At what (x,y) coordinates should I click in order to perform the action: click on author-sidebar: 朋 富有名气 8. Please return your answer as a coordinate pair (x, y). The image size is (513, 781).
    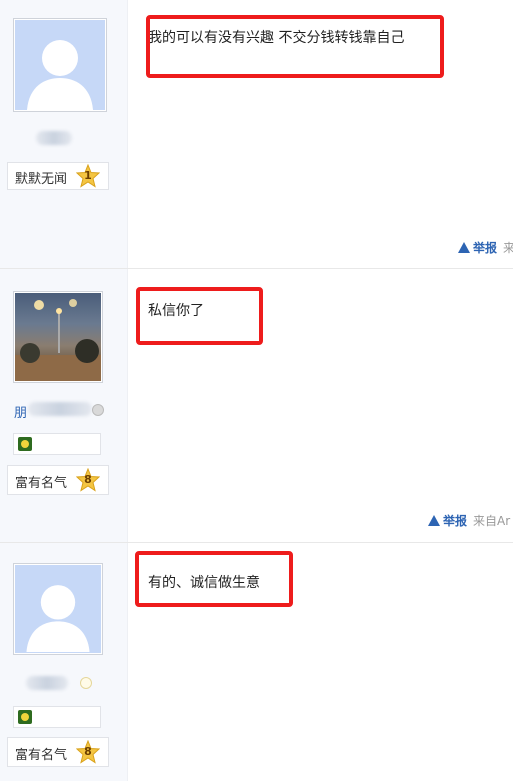
    Looking at the image, I should click on (64, 405).